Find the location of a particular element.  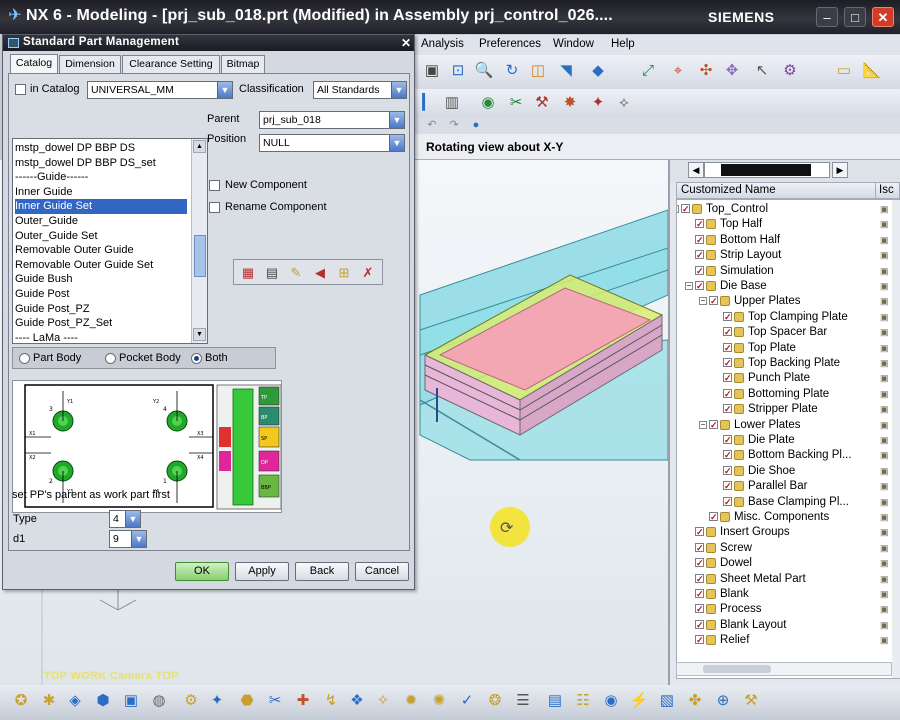

dialog-close-icon: ✕ is located at coordinates (406, 43).